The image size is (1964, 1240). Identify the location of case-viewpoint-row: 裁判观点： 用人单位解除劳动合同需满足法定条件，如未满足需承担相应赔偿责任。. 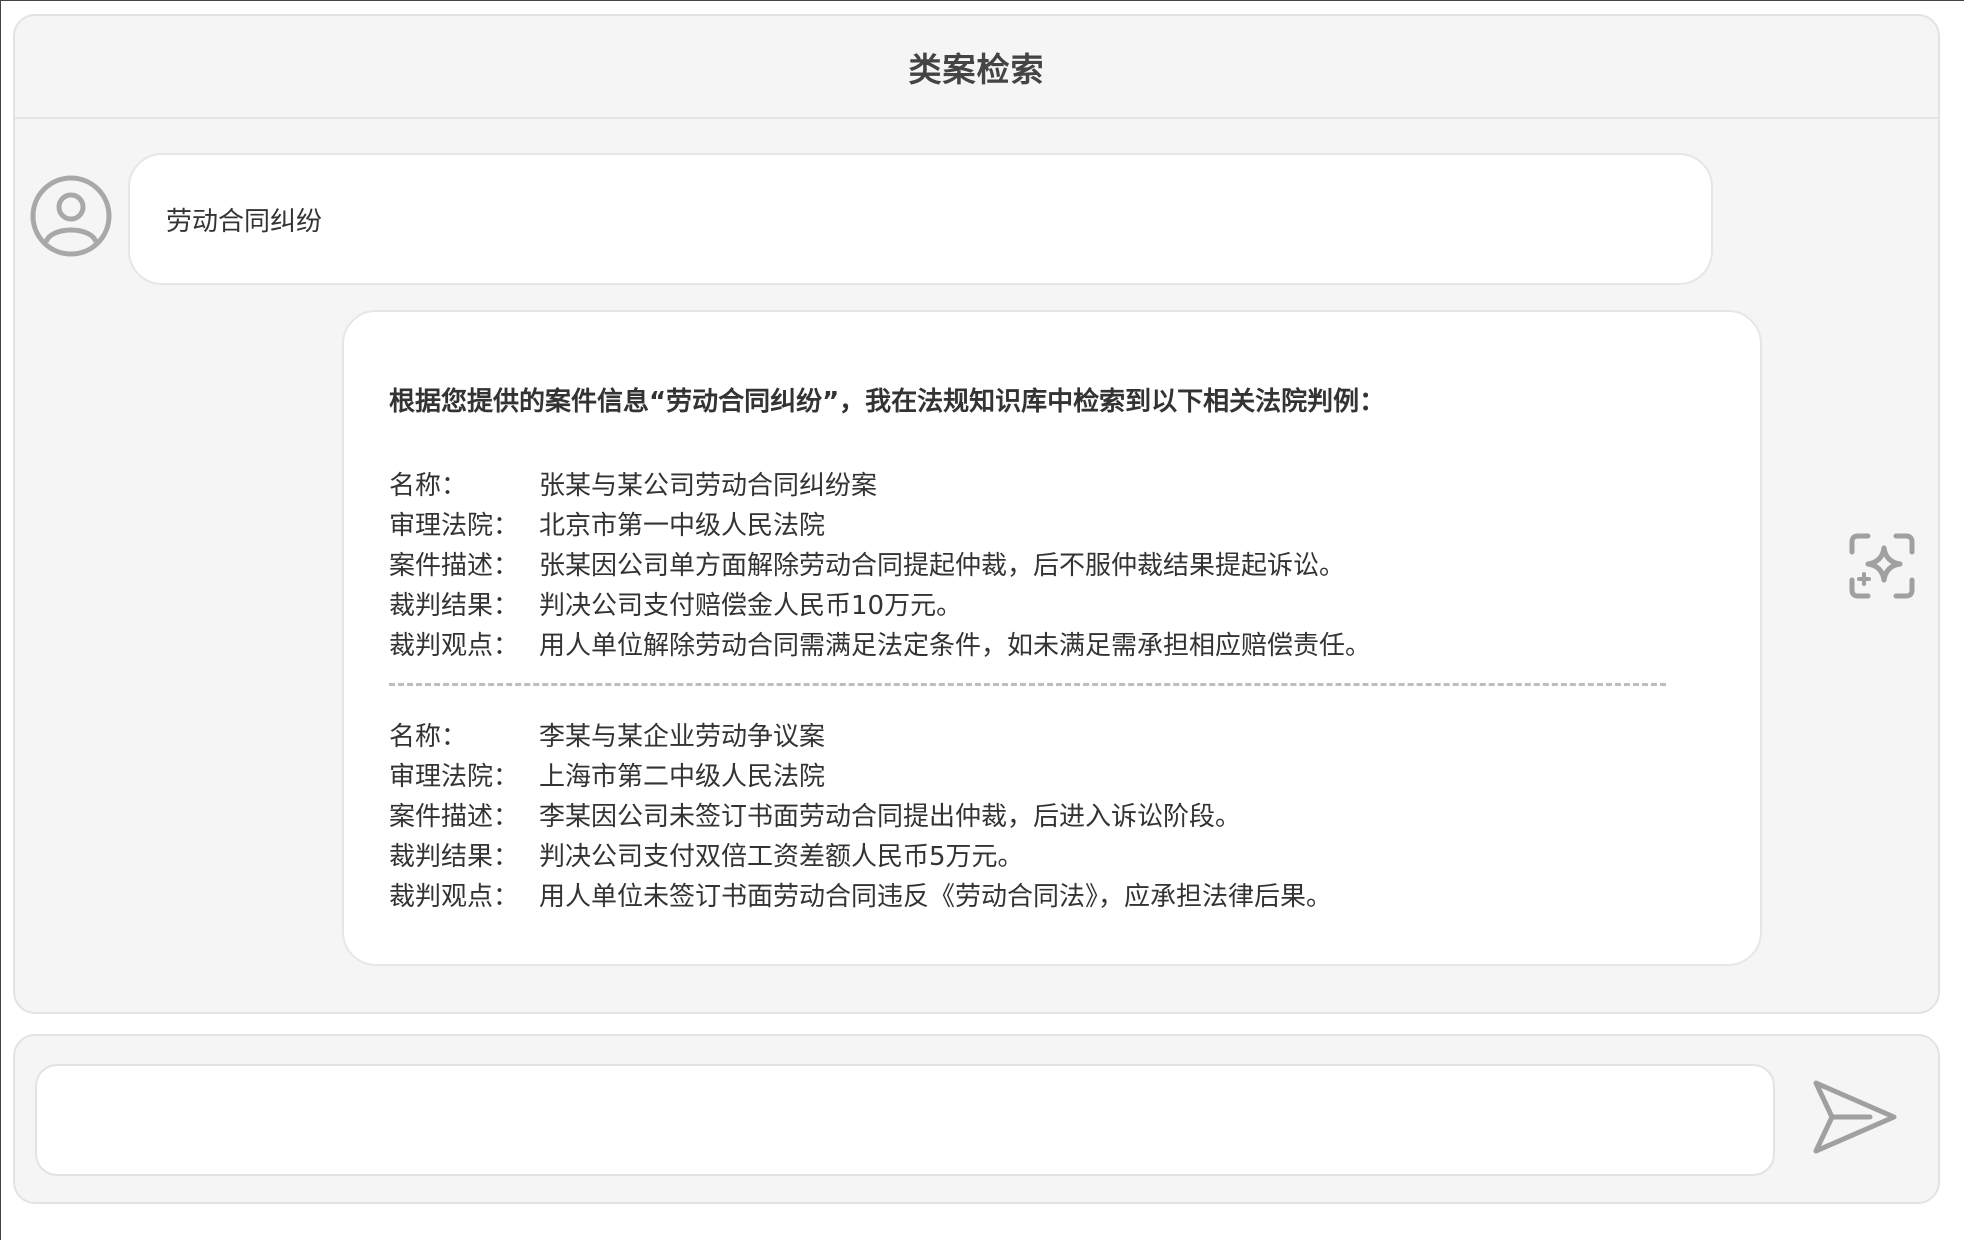
(1052, 646).